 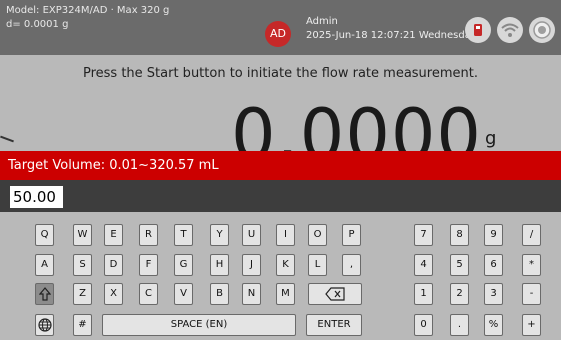 What do you see at coordinates (317, 235) in the screenshot?
I see `key-o: O` at bounding box center [317, 235].